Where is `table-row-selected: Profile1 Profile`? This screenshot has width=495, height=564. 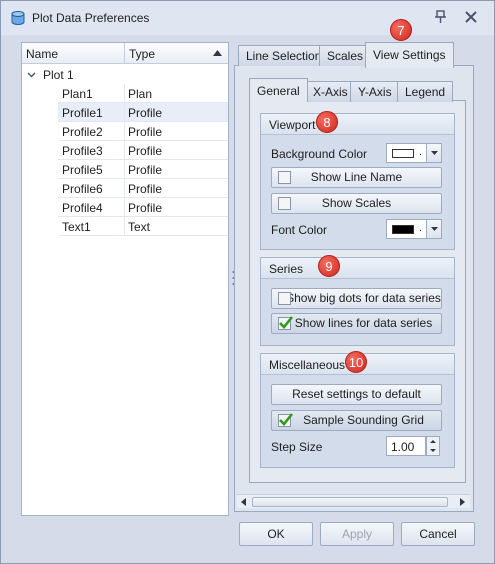 table-row-selected: Profile1 Profile is located at coordinates (143, 112).